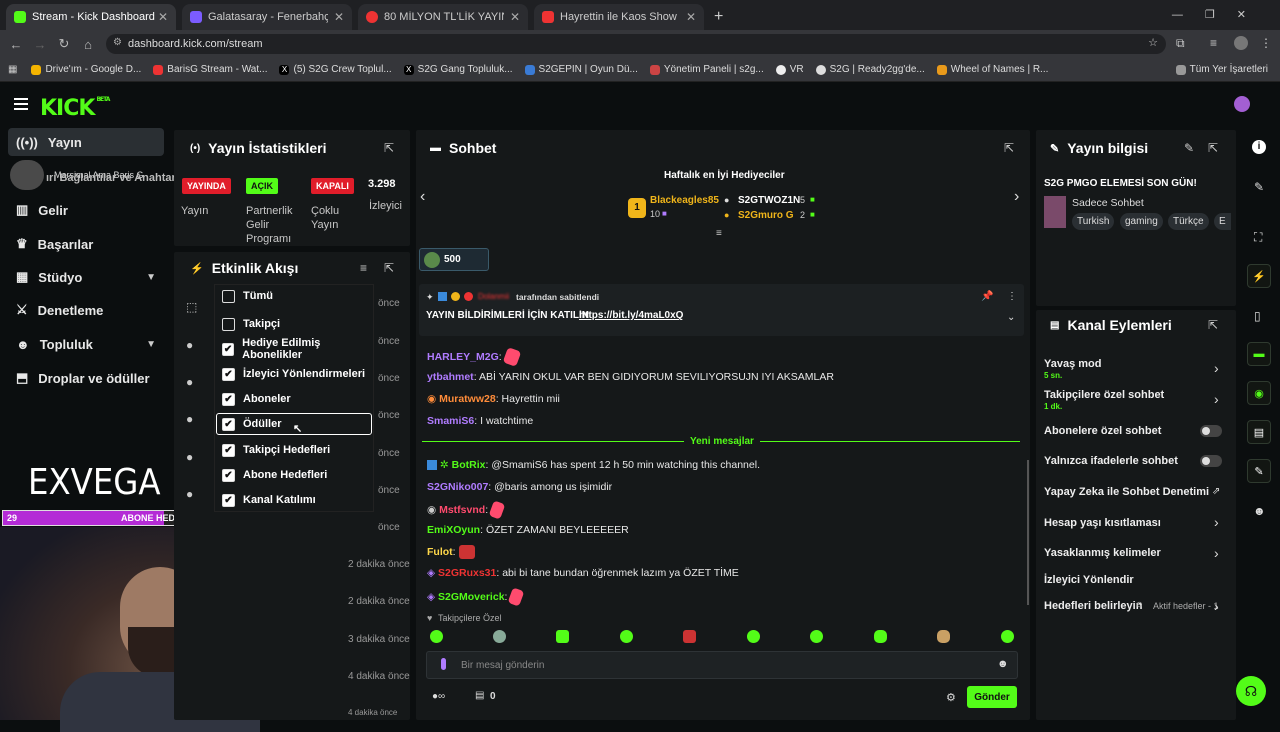 The image size is (1280, 732). Describe the element at coordinates (297, 399) in the screenshot. I see `filter-subscribers: ✔ Aboneler` at that location.